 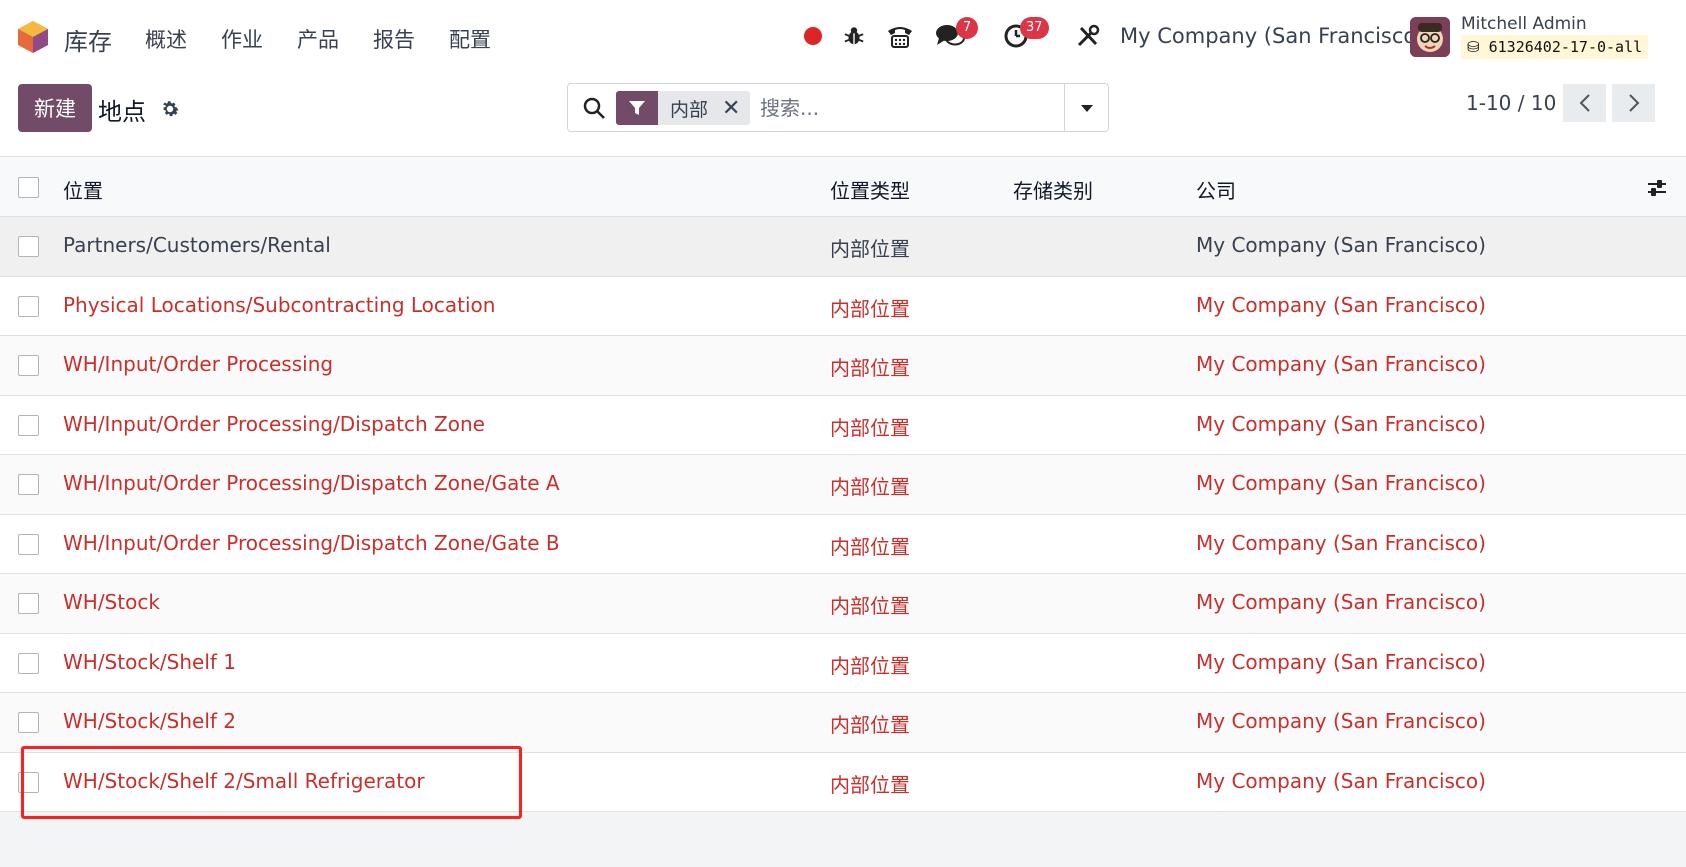 I want to click on search-options-toggle, so click(x=1086, y=107).